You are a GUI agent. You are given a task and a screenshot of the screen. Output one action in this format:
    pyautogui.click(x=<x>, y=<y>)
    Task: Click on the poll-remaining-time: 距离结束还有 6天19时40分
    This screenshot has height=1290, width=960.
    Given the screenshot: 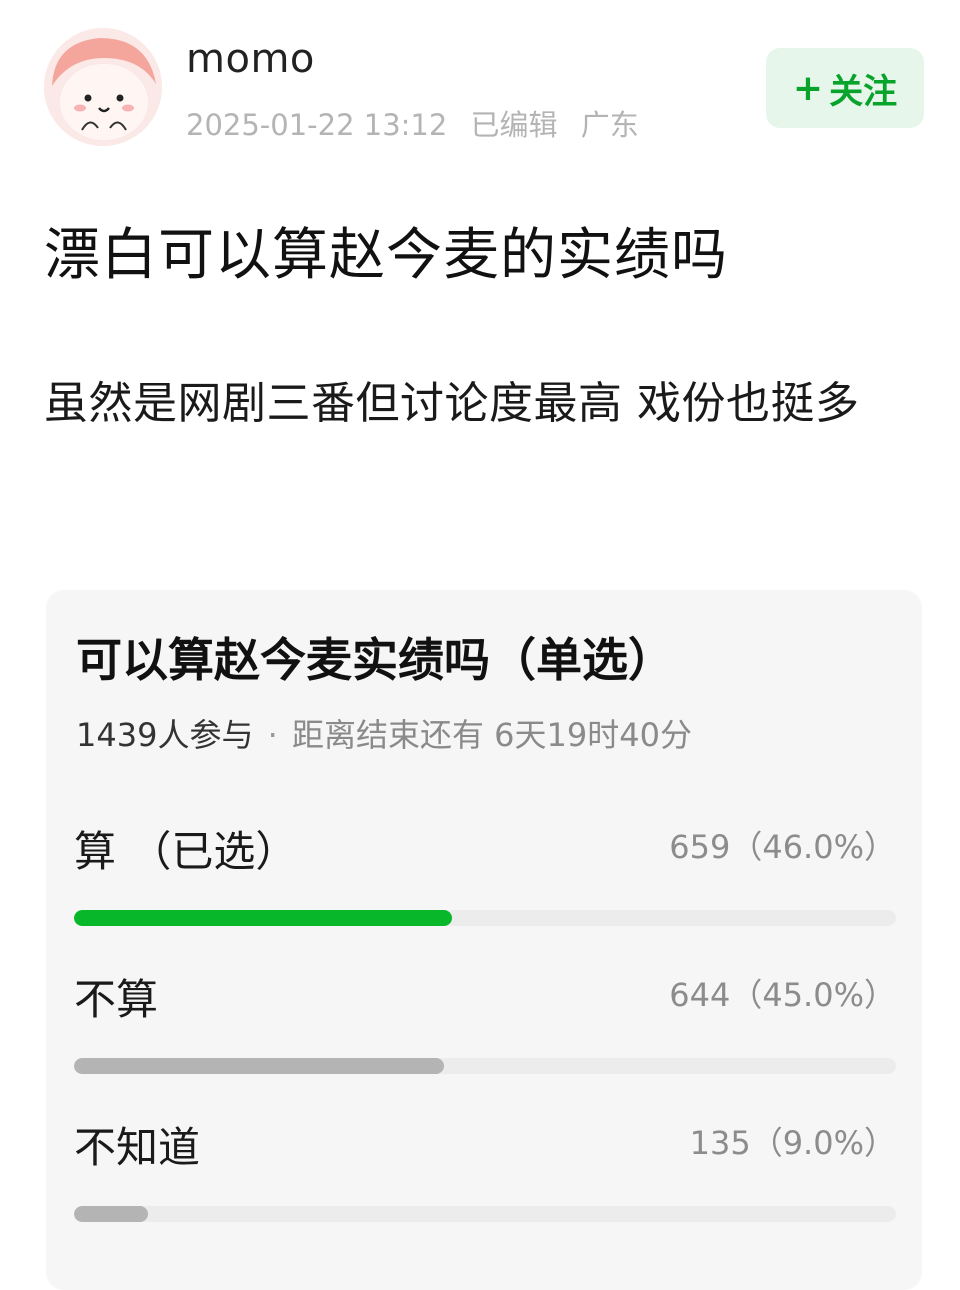 What is the action you would take?
    pyautogui.click(x=491, y=735)
    